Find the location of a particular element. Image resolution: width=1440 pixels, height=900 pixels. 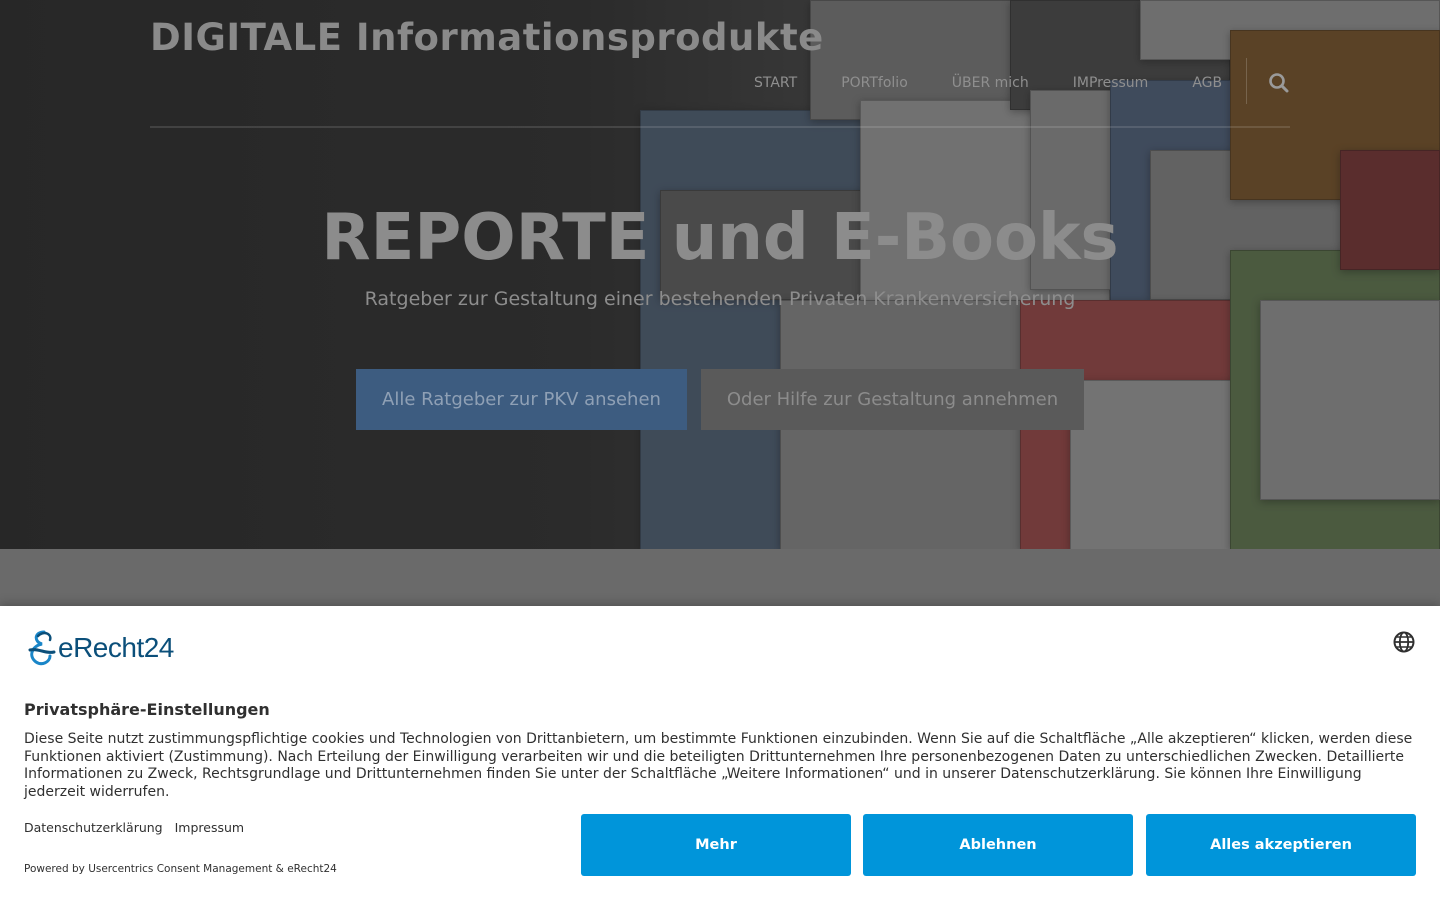

nav-item-agb: AGB is located at coordinates (1207, 83).